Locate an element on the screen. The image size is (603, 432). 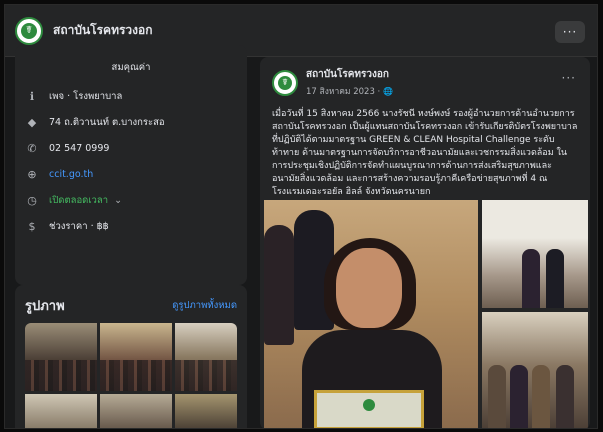
chevron-down-icon: ⌄ is located at coordinates (118, 200).